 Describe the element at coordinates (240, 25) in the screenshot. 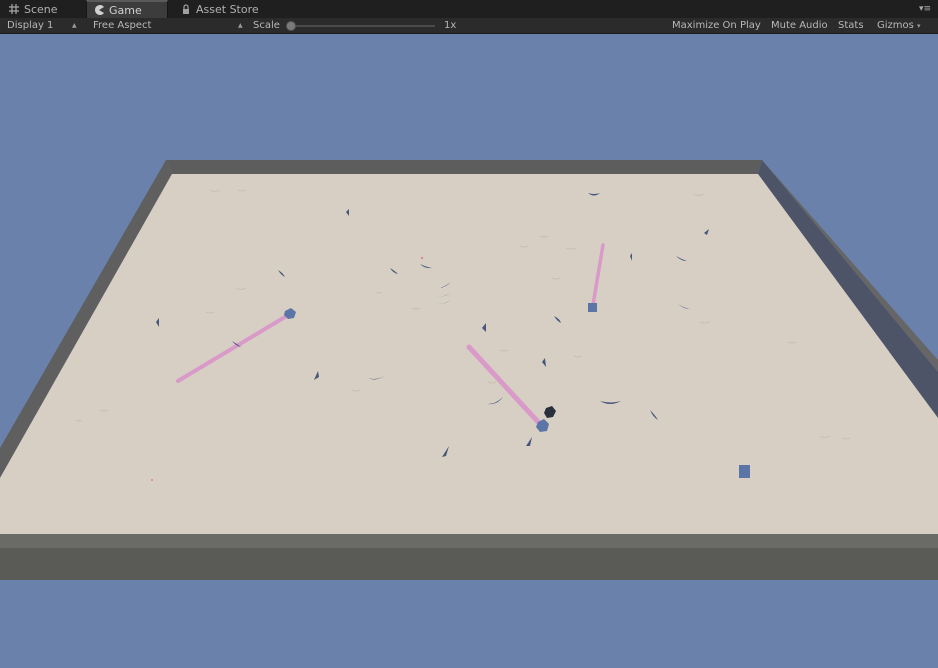

I see `aspect-dropdown-arrows-icon: ▲` at that location.